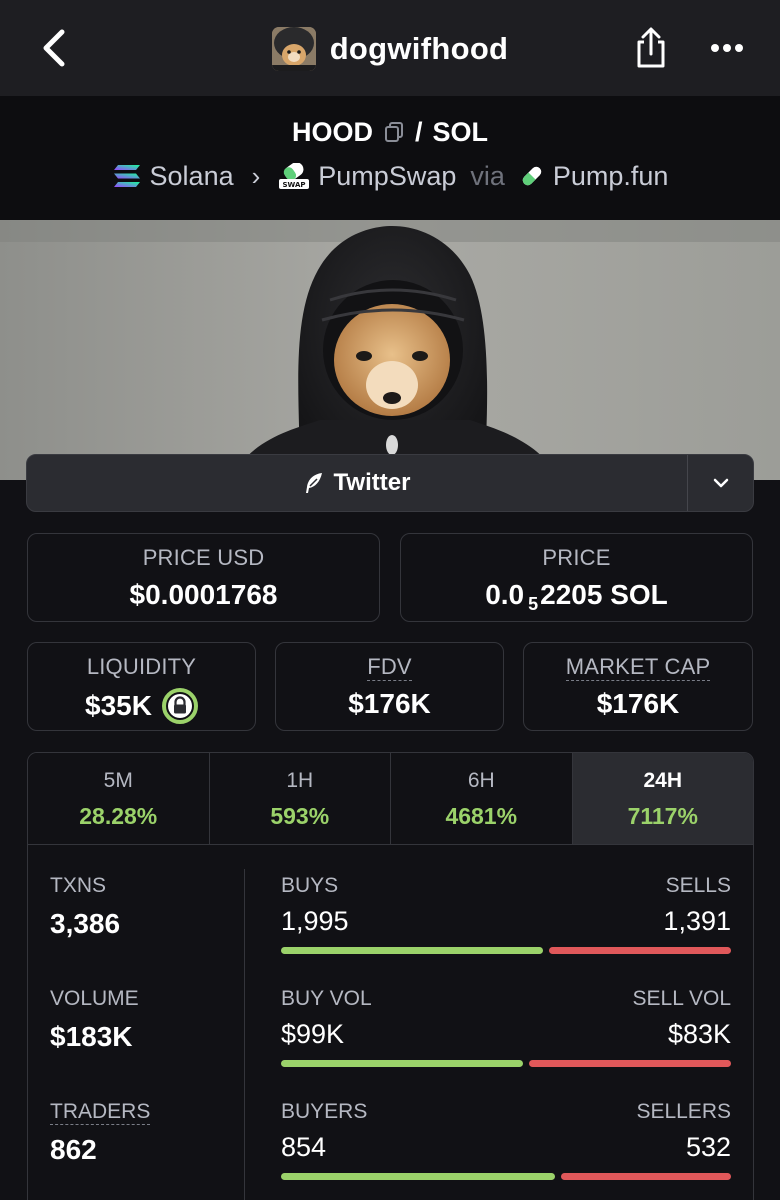 The image size is (780, 1200). Describe the element at coordinates (118, 780) in the screenshot. I see `tab-label: 5M` at that location.